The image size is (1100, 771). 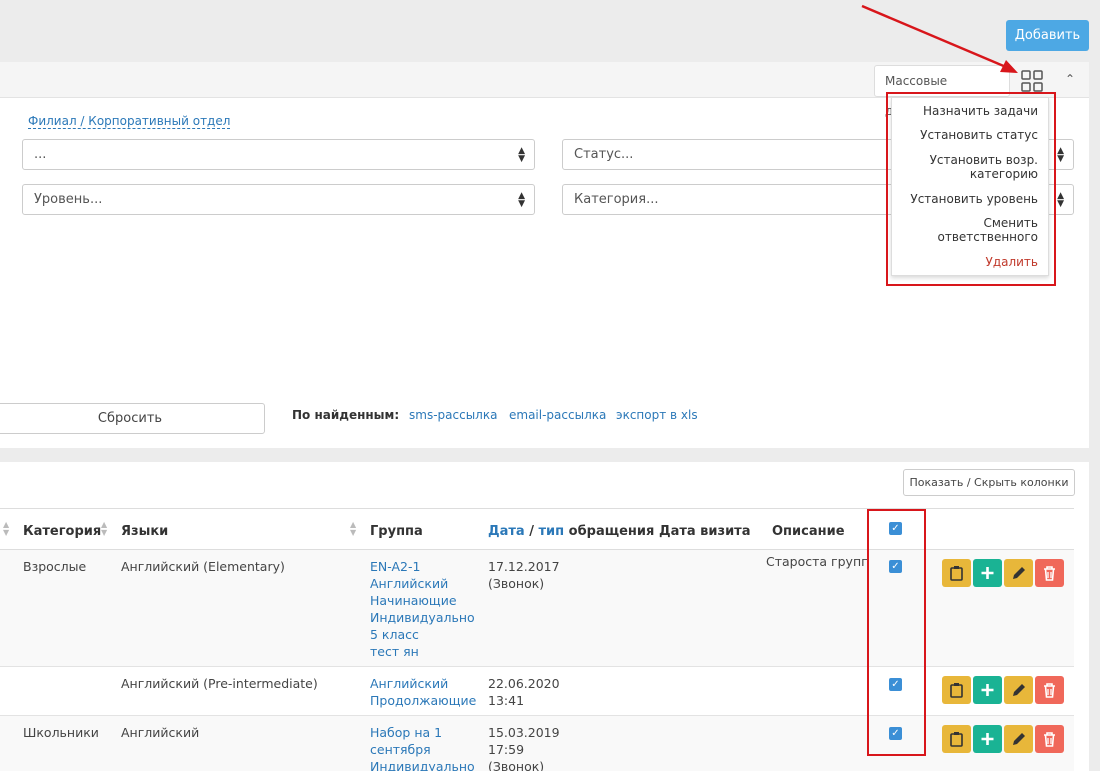 What do you see at coordinates (61, 732) in the screenshot?
I see `row-category: Школьники` at bounding box center [61, 732].